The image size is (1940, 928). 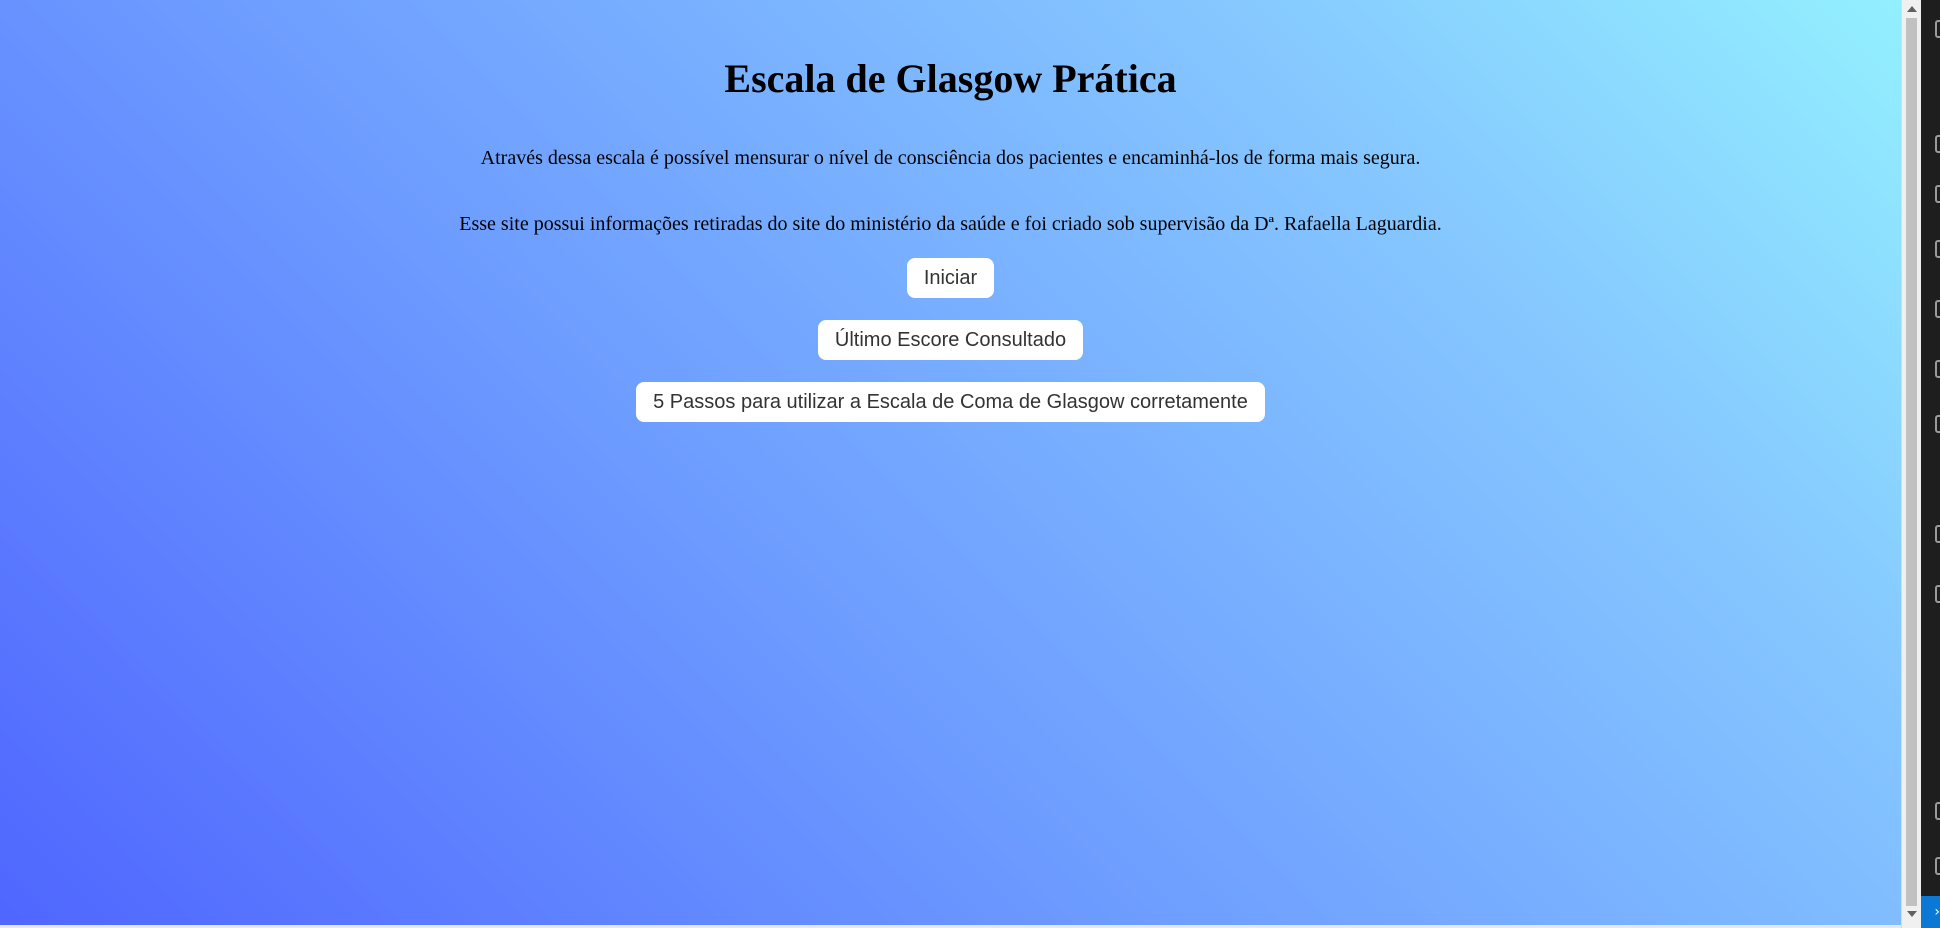 I want to click on extension-icon, so click(x=1937, y=369).